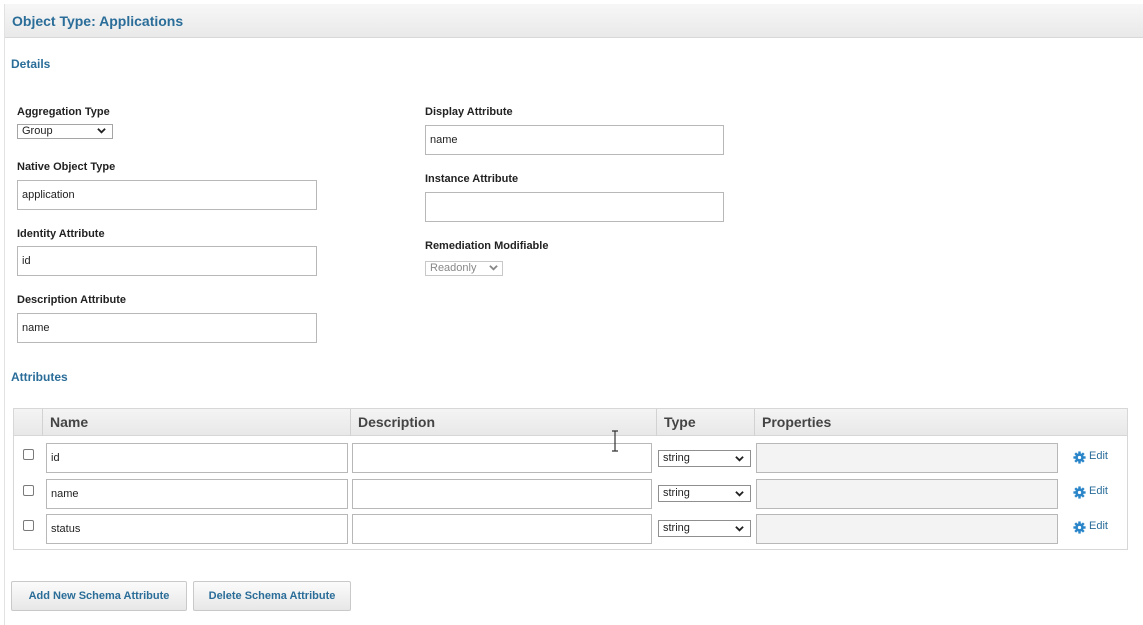 The image size is (1143, 625). Describe the element at coordinates (469, 112) in the screenshot. I see `display-attribute-label: Display Attribute` at that location.